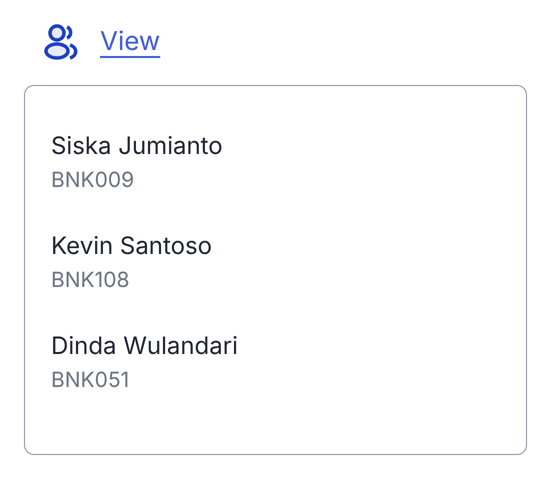 The height and width of the screenshot is (477, 536). What do you see at coordinates (130, 41) in the screenshot?
I see `view-link: View` at bounding box center [130, 41].